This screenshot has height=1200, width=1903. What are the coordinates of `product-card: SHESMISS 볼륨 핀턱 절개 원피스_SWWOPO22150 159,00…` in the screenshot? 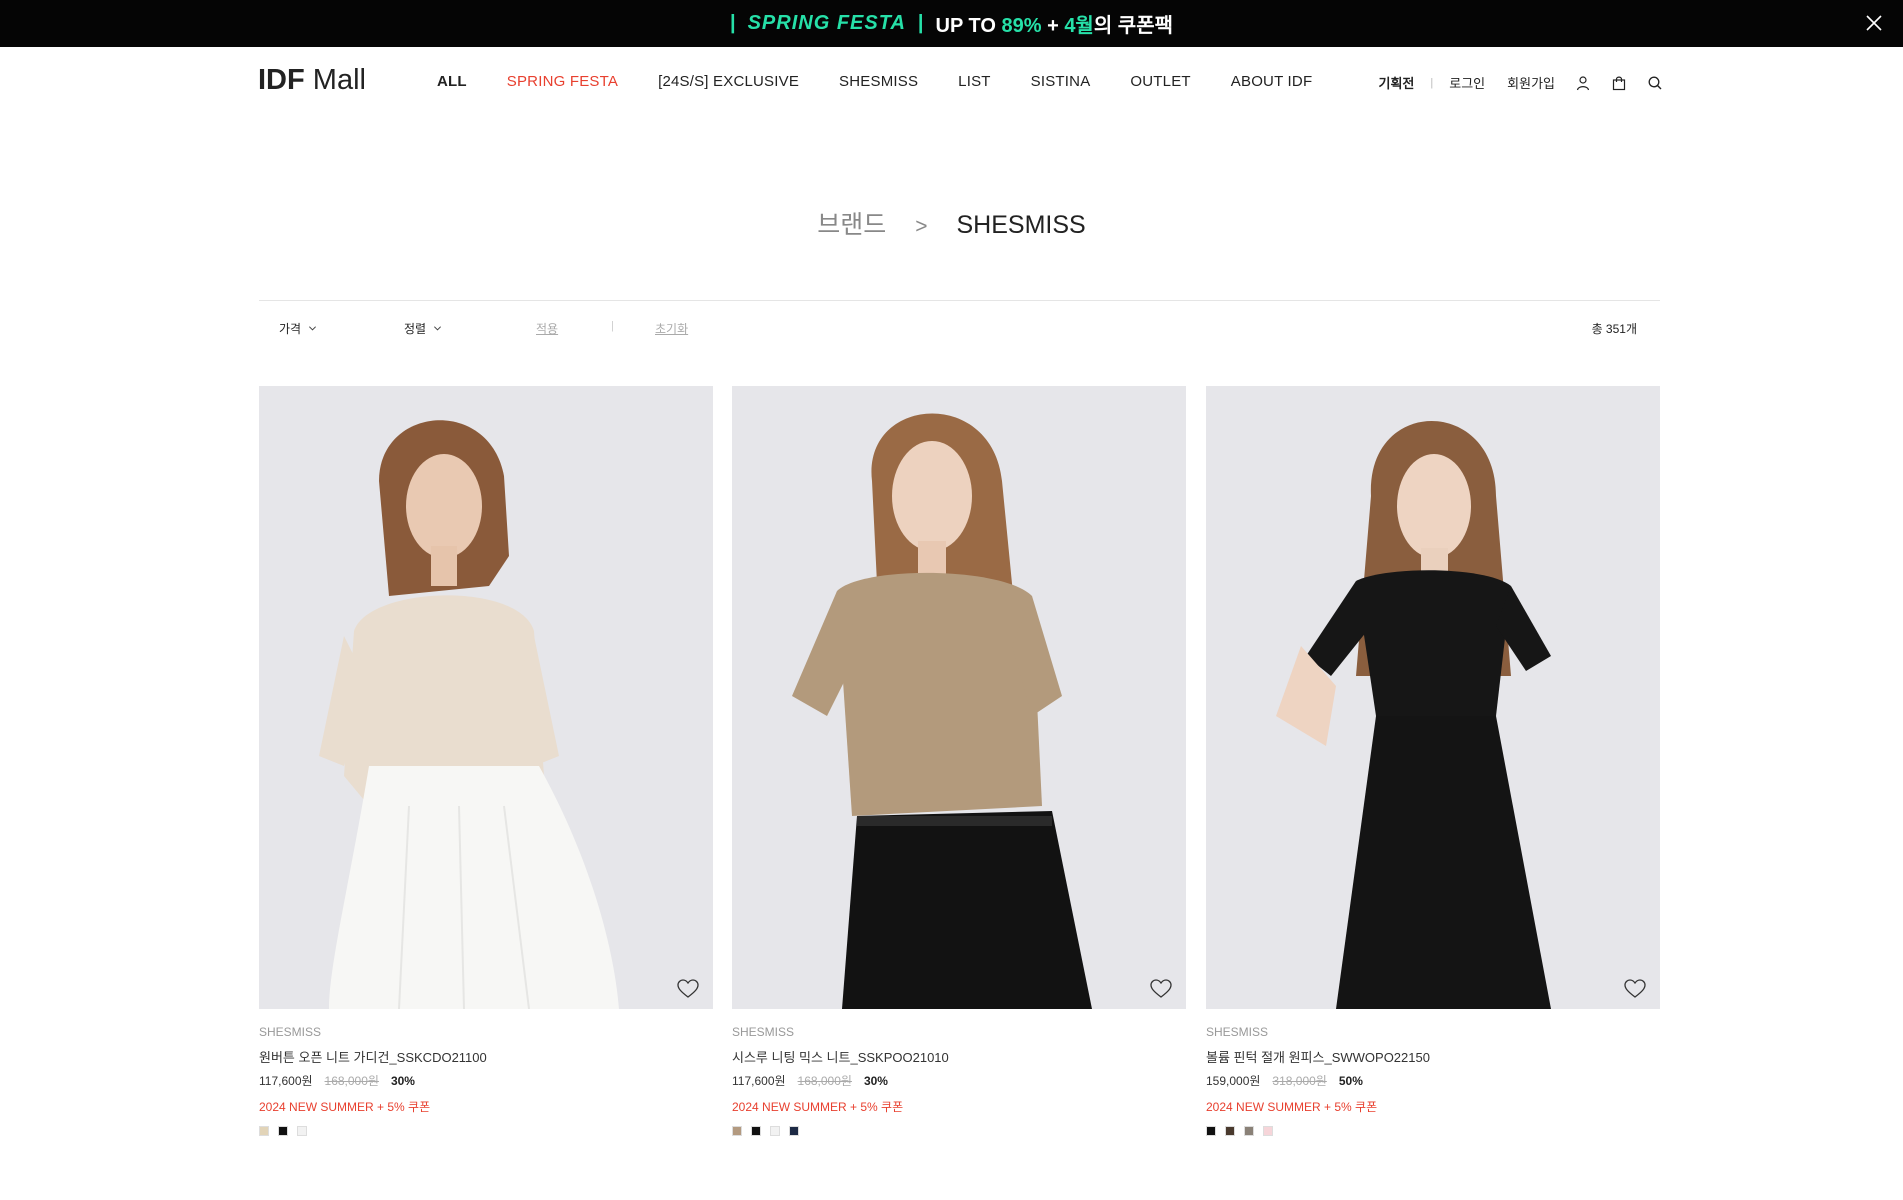 It's located at (1433, 761).